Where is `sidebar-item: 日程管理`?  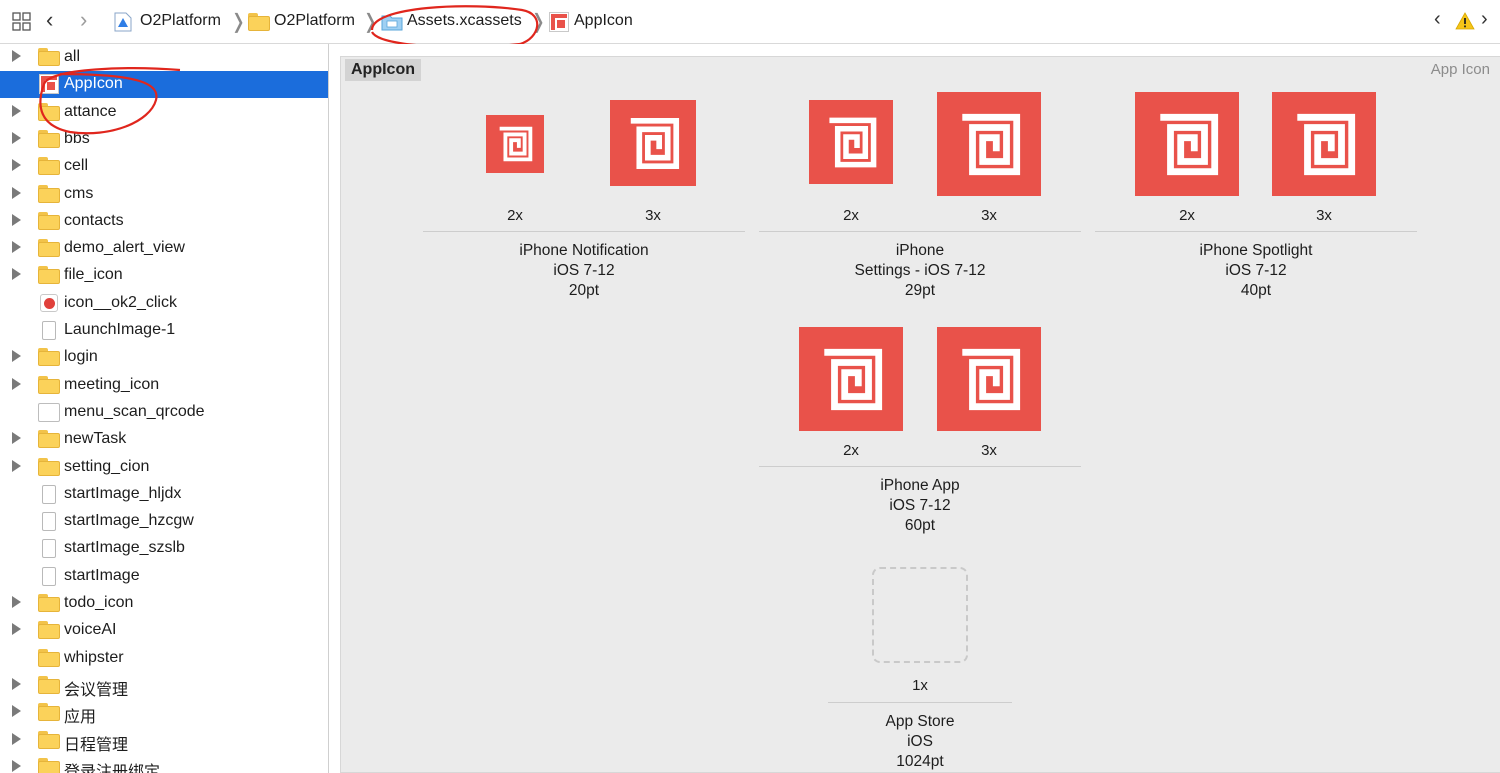
sidebar-item: 日程管理 is located at coordinates (164, 740).